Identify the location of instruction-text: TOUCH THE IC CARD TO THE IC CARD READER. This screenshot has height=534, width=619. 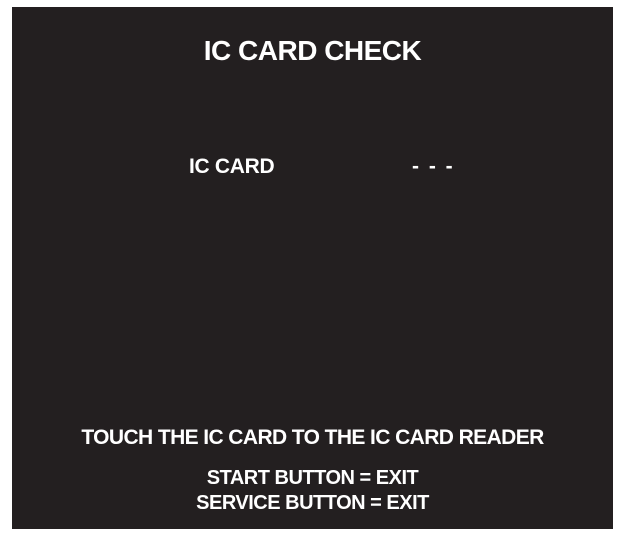
(312, 437).